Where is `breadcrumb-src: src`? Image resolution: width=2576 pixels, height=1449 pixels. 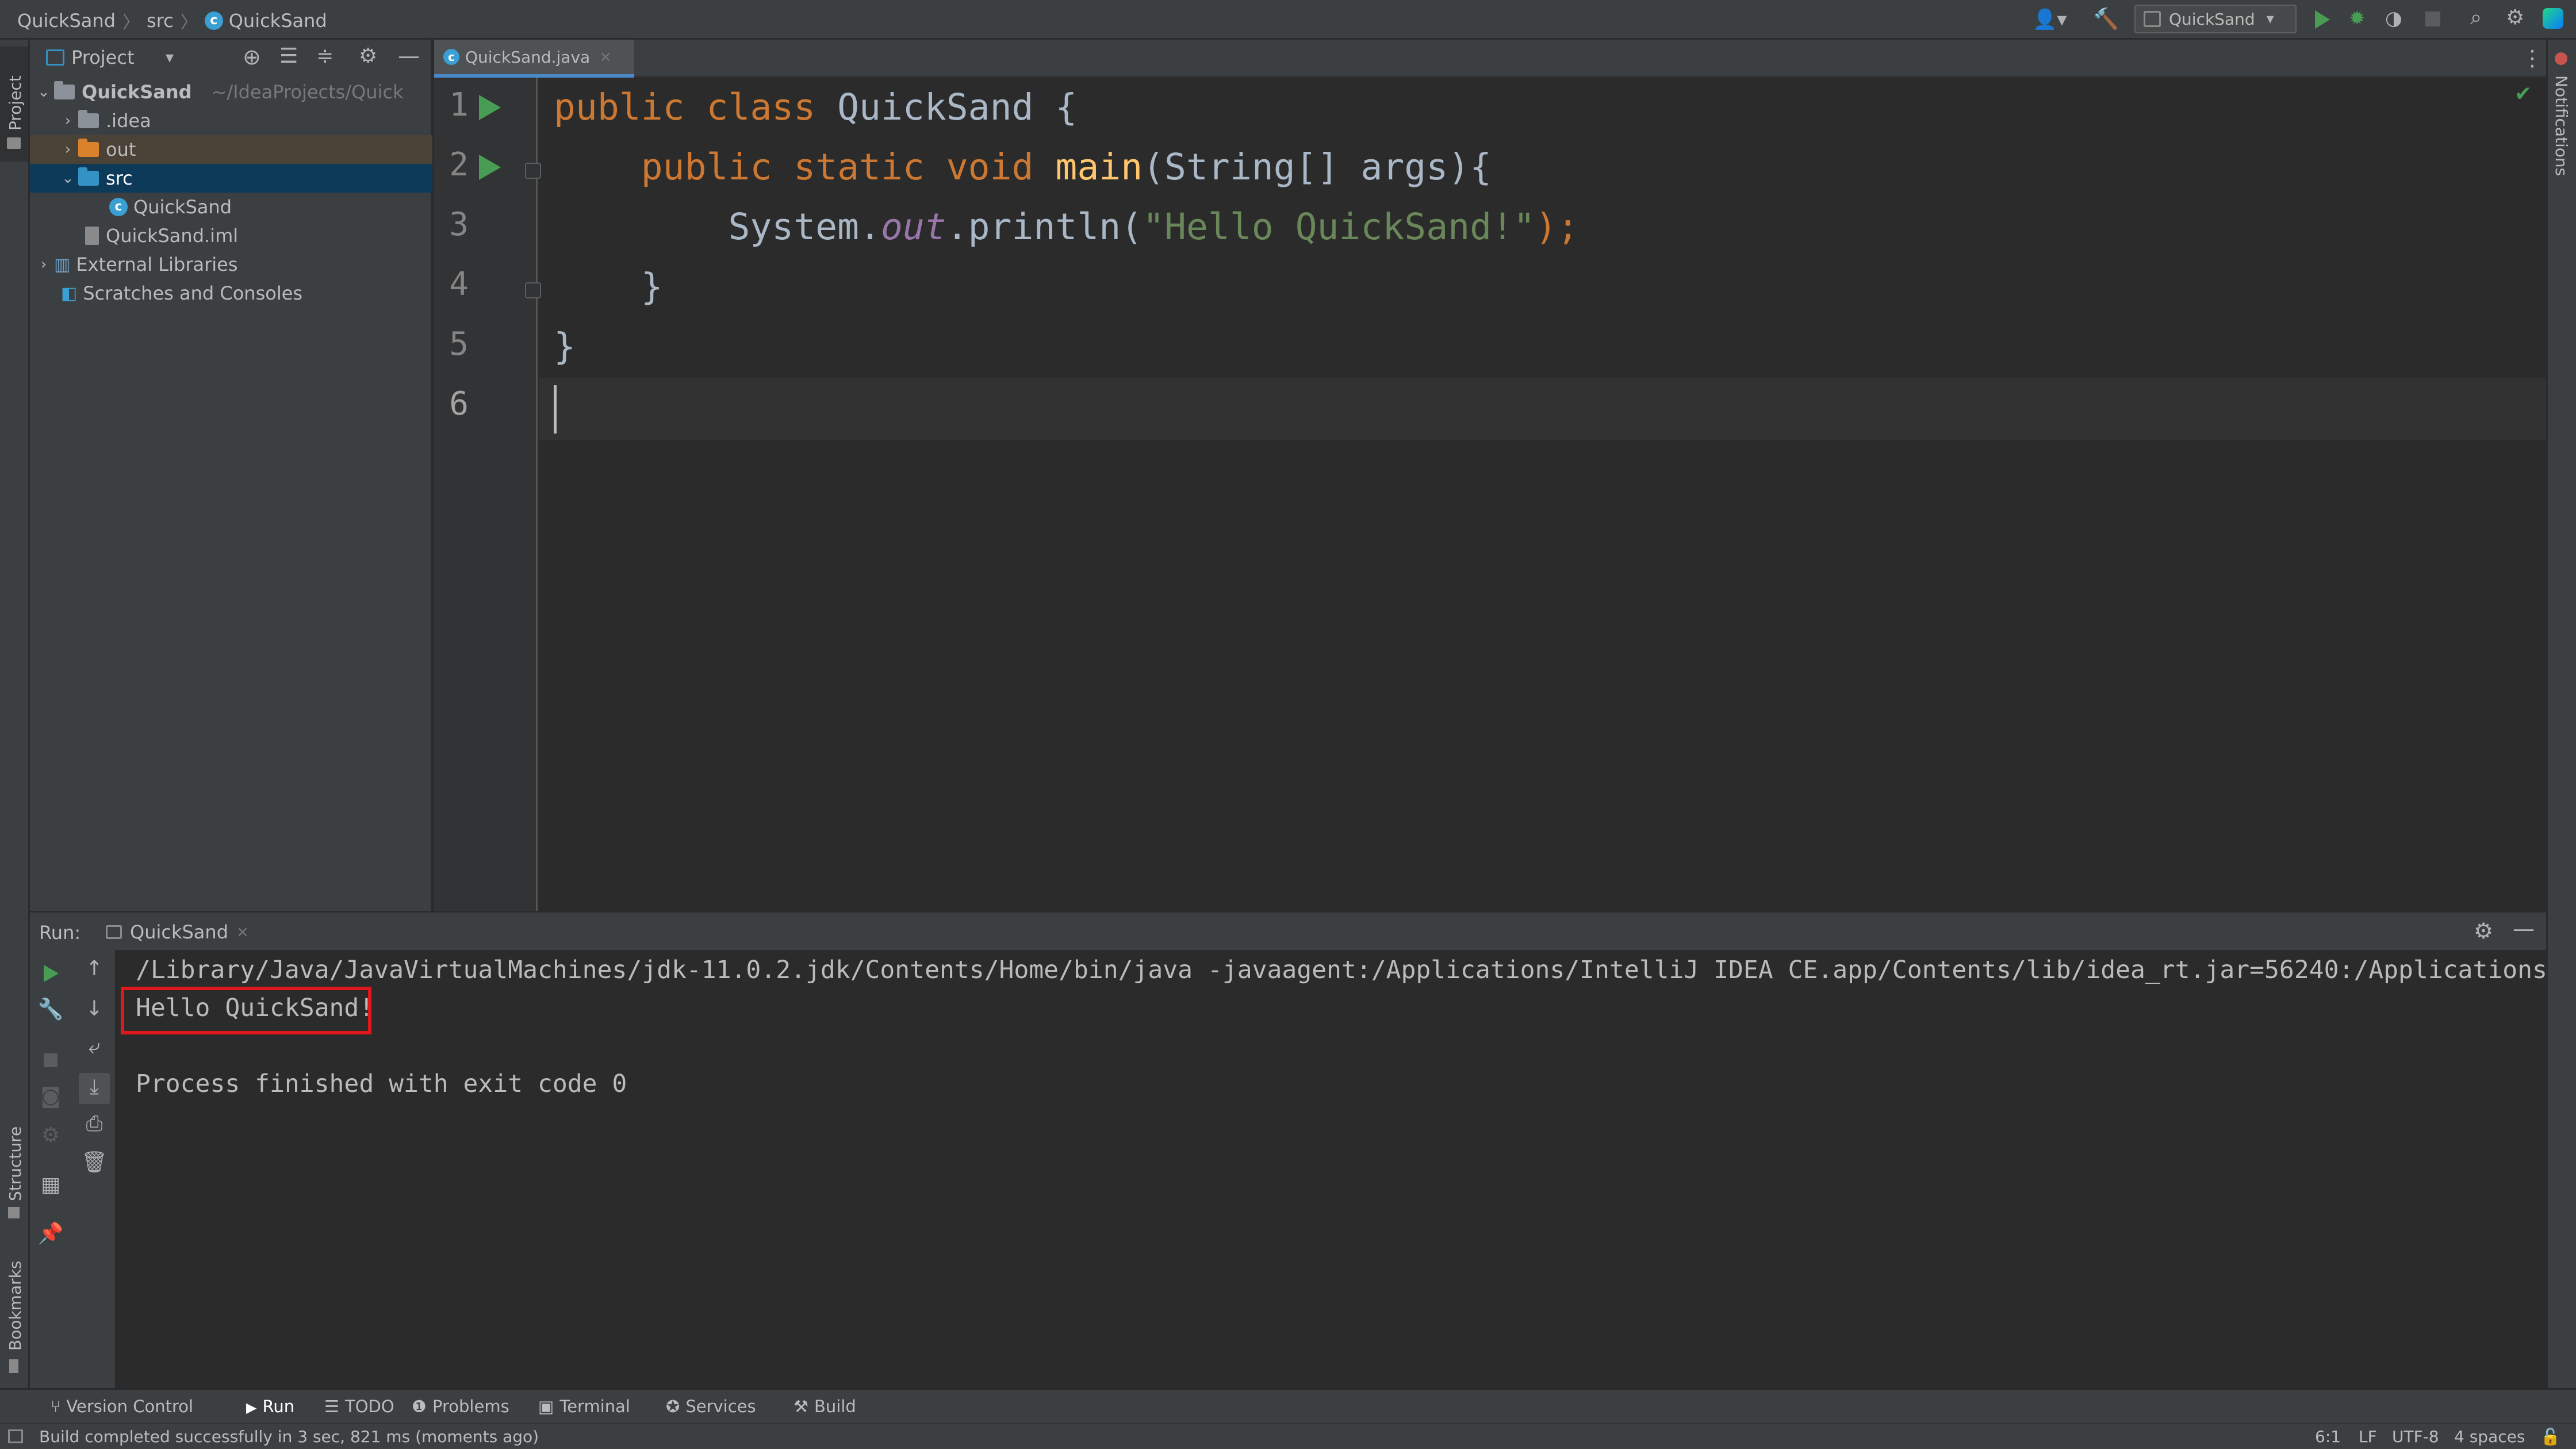
breadcrumb-src: src is located at coordinates (160, 21).